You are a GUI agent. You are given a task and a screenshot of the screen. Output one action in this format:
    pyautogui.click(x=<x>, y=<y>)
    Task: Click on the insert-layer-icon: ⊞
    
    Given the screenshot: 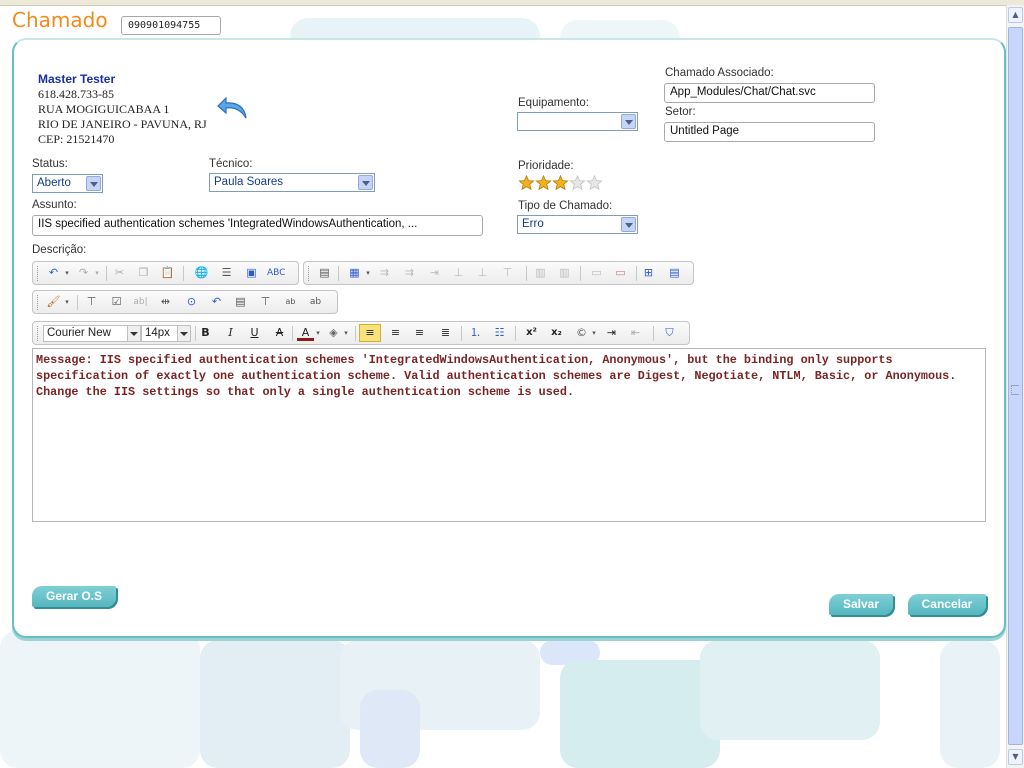 What is the action you would take?
    pyautogui.click(x=648, y=273)
    